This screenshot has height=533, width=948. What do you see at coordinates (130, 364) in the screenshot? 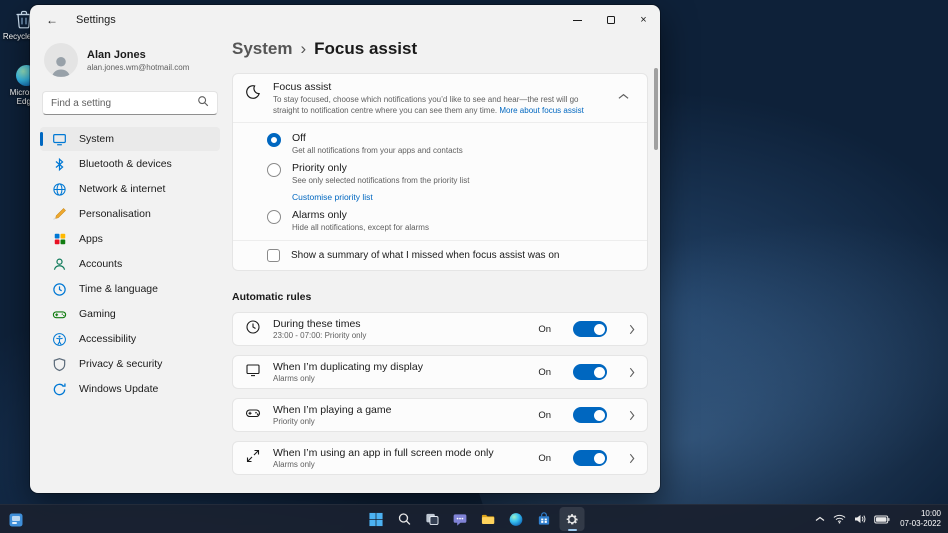
I see `sidebar-item-privacy-security: Privacy & security` at bounding box center [130, 364].